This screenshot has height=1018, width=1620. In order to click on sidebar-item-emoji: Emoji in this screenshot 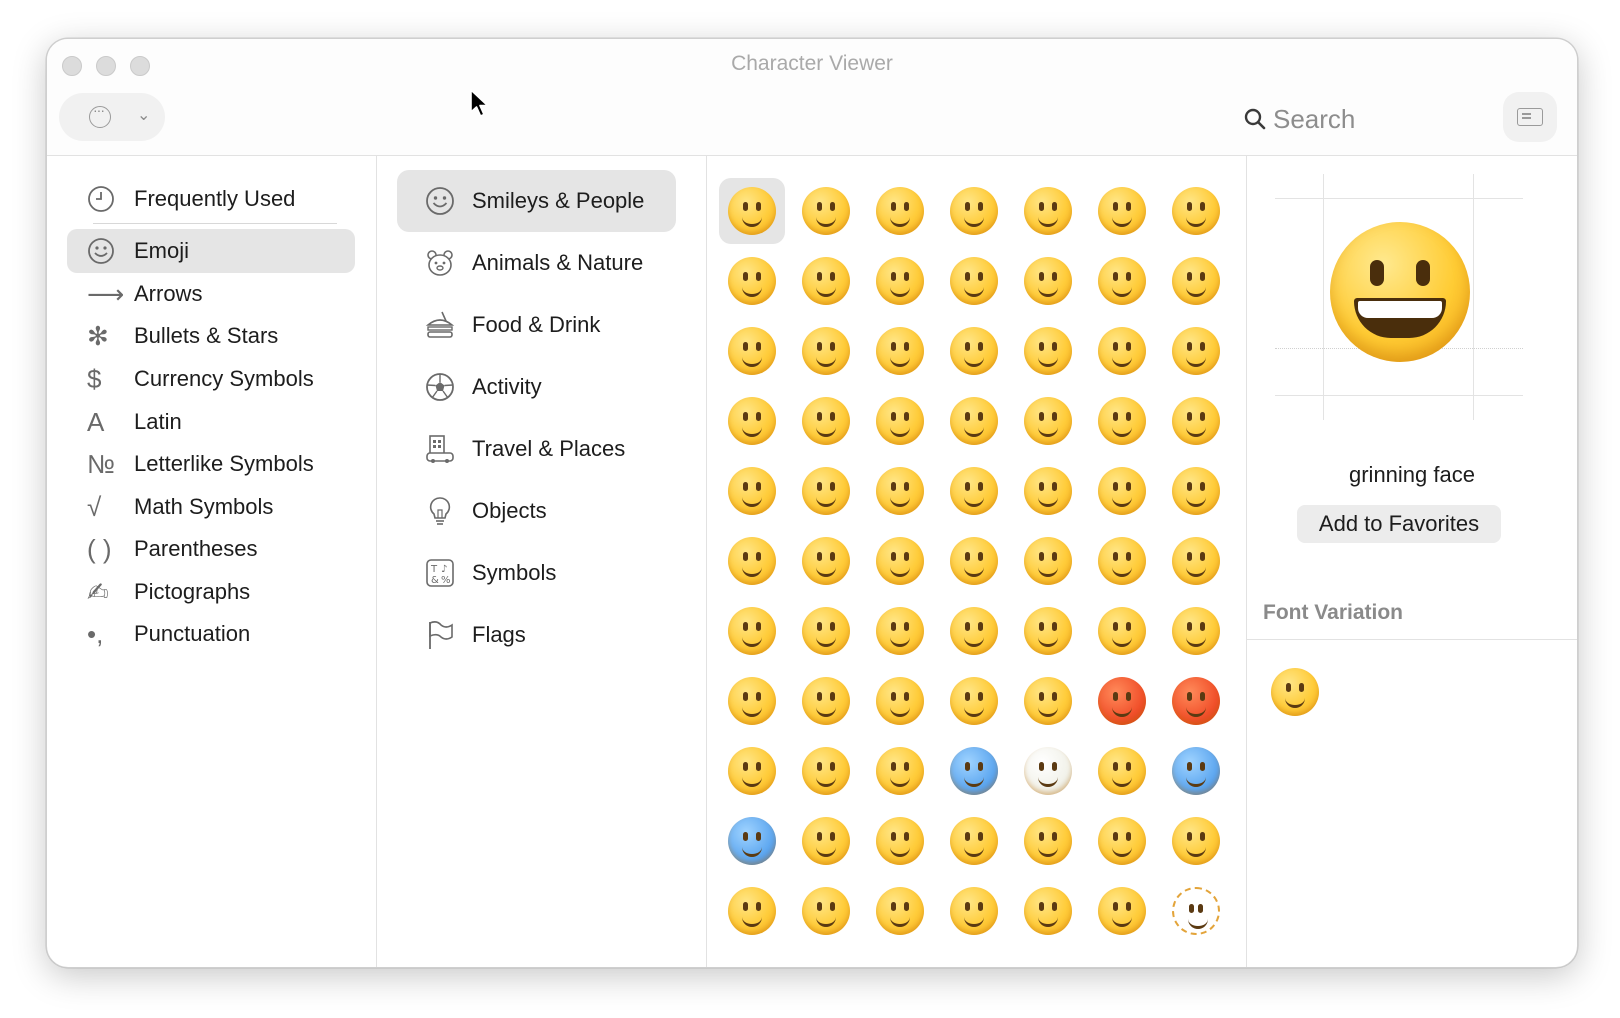, I will do `click(211, 251)`.